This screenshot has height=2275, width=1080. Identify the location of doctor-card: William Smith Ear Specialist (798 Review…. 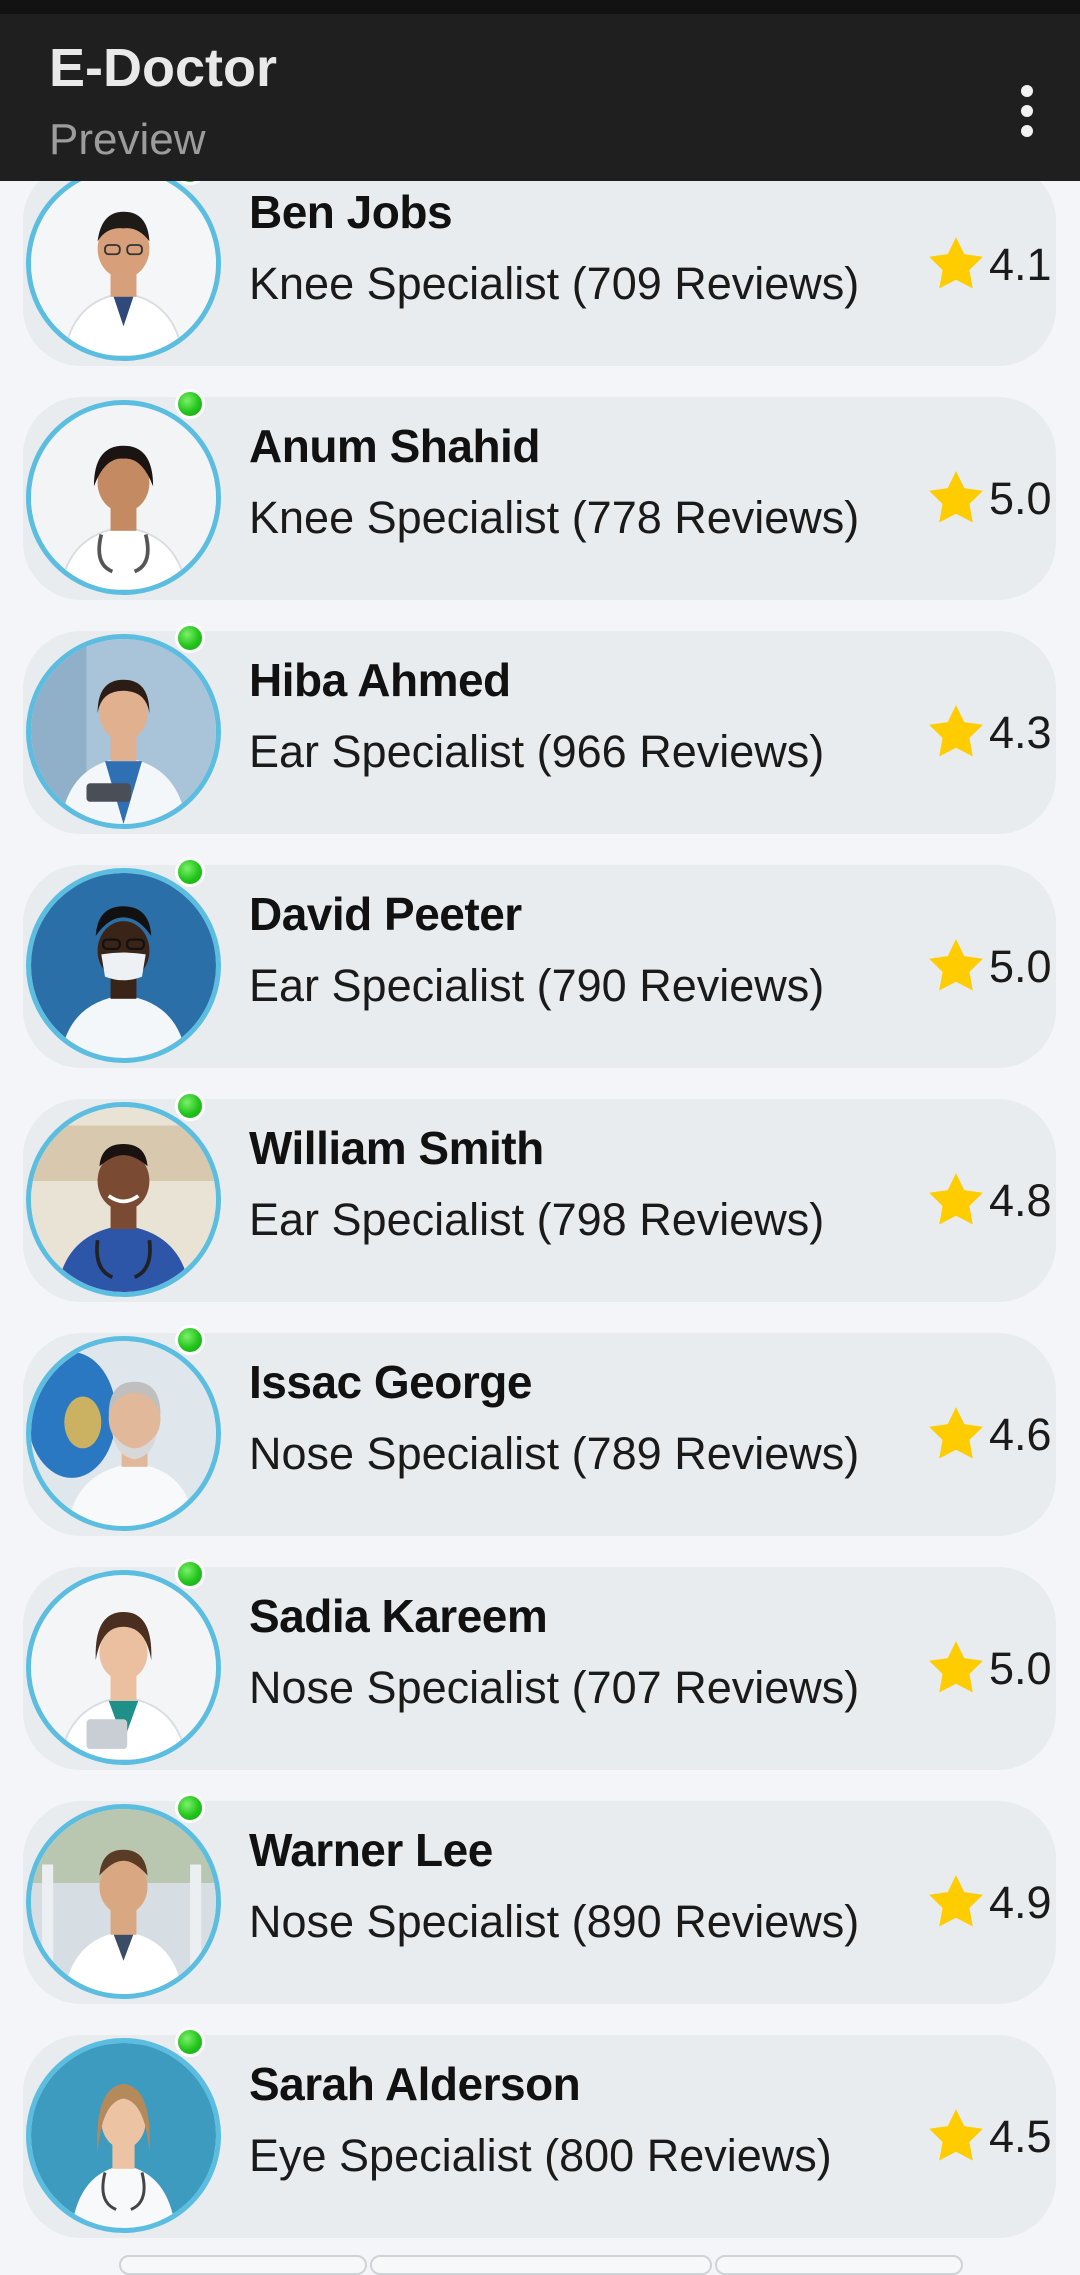
(539, 1196).